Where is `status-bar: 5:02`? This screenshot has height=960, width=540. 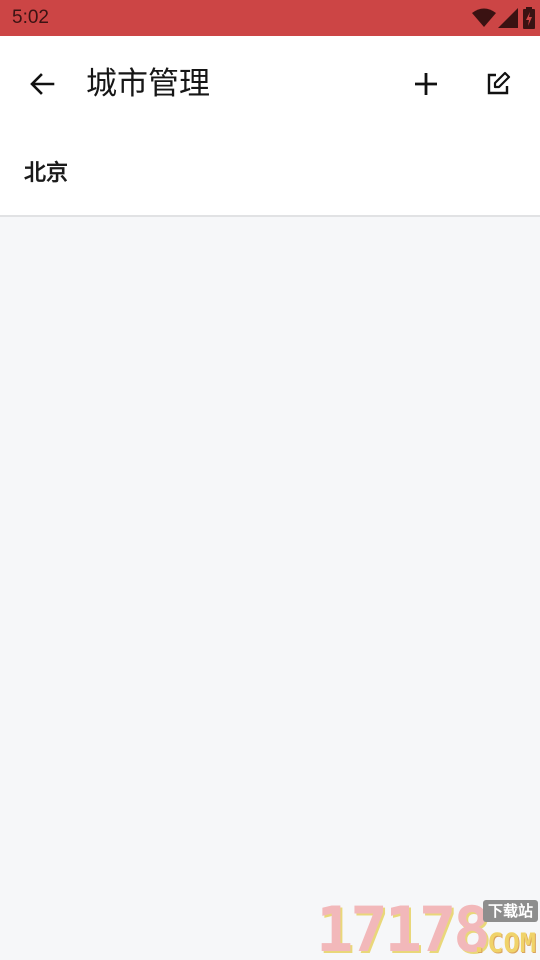 status-bar: 5:02 is located at coordinates (270, 18).